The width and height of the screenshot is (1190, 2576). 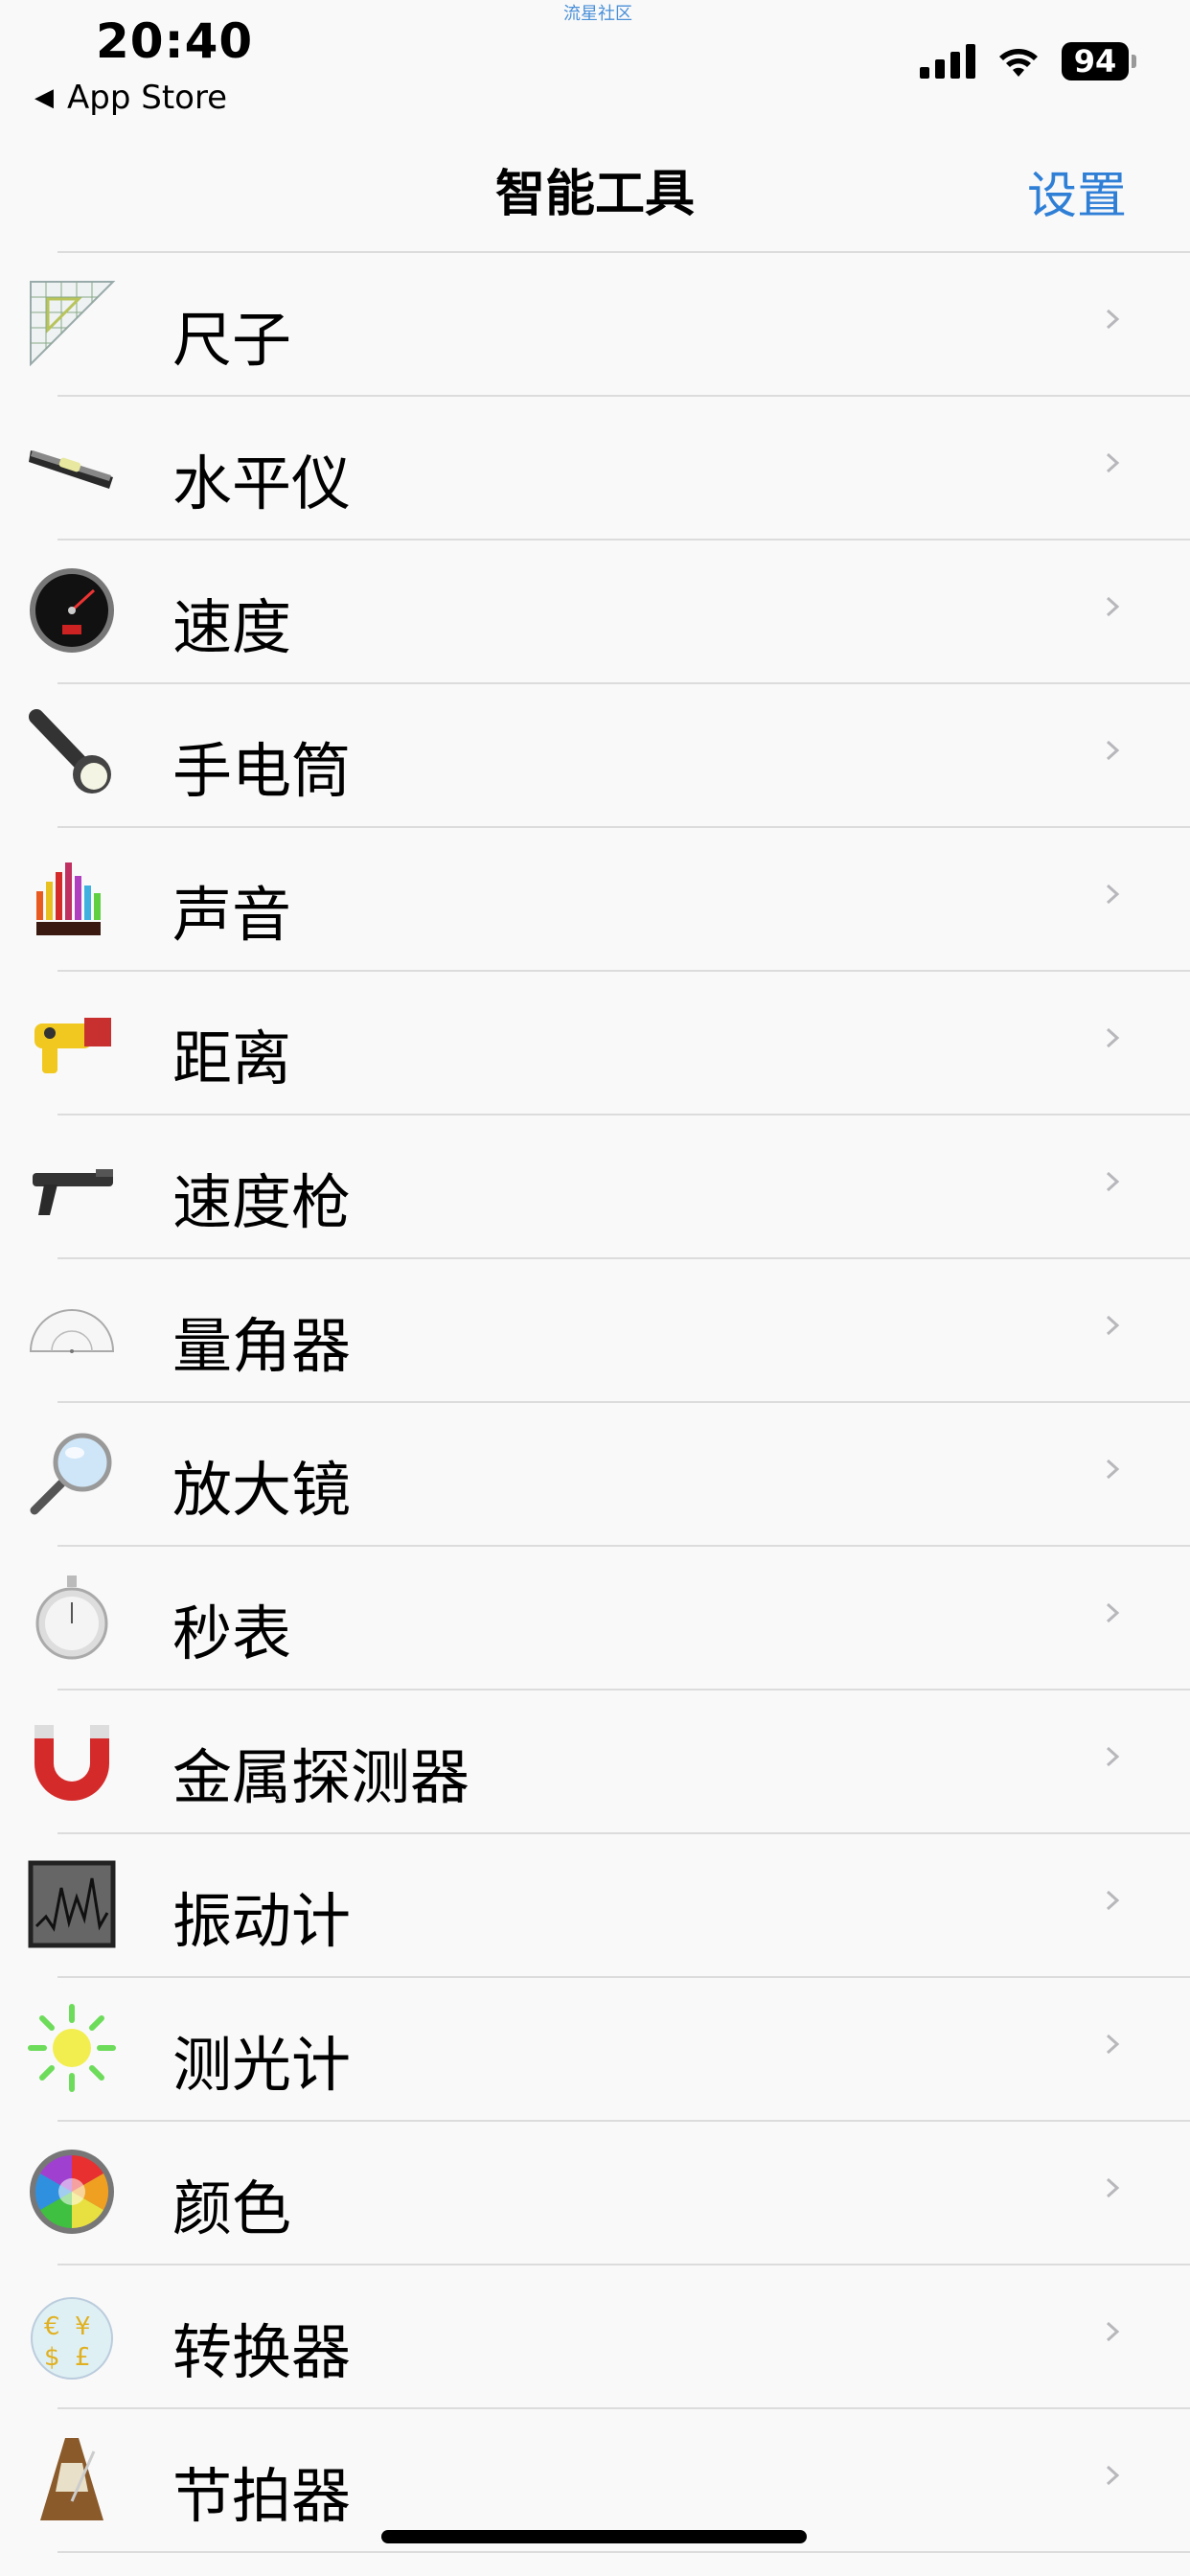 I want to click on speedometer-icon, so click(x=72, y=610).